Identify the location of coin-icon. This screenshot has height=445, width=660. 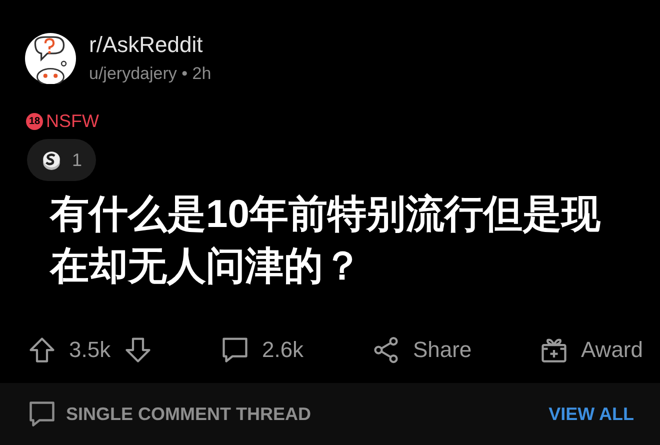
(51, 160).